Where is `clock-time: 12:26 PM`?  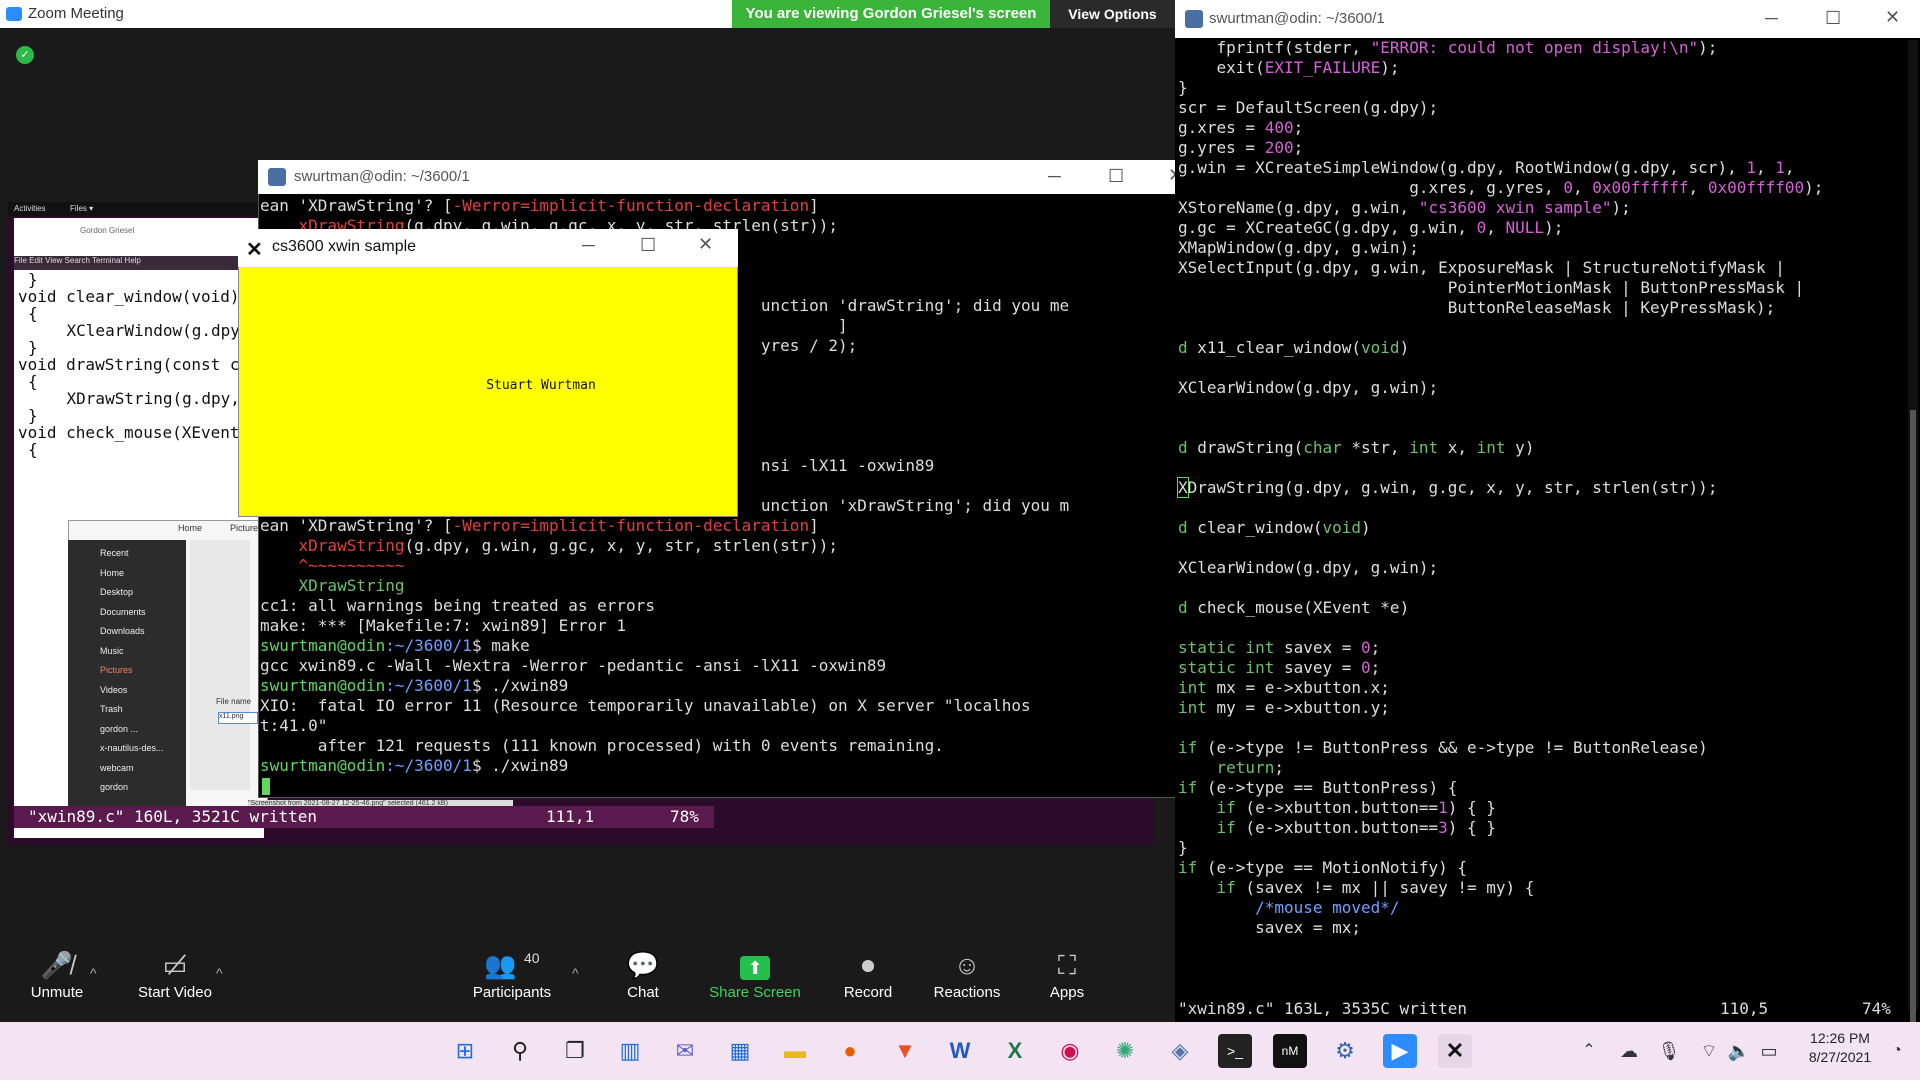 clock-time: 12:26 PM is located at coordinates (1840, 1038).